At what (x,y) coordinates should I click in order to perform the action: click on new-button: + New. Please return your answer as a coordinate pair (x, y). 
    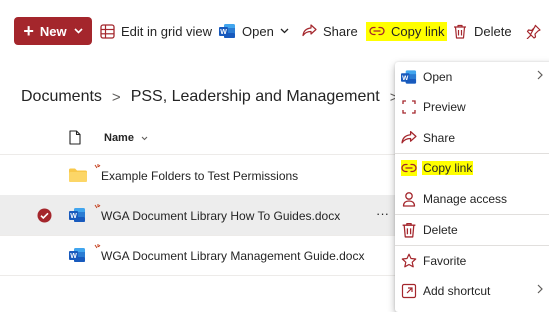
    Looking at the image, I should click on (53, 31).